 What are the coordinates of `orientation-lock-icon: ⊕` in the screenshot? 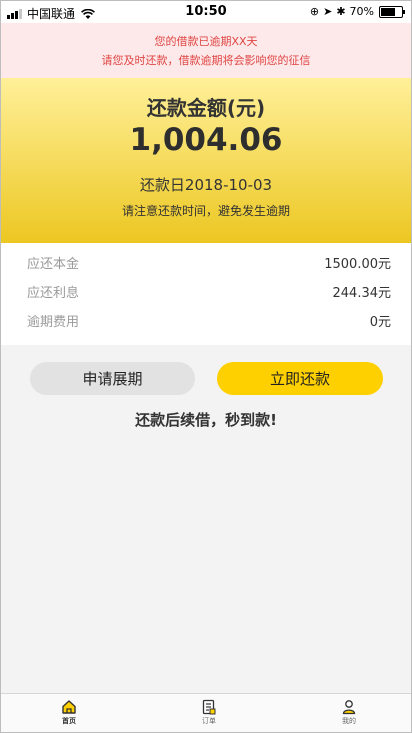 It's located at (314, 11).